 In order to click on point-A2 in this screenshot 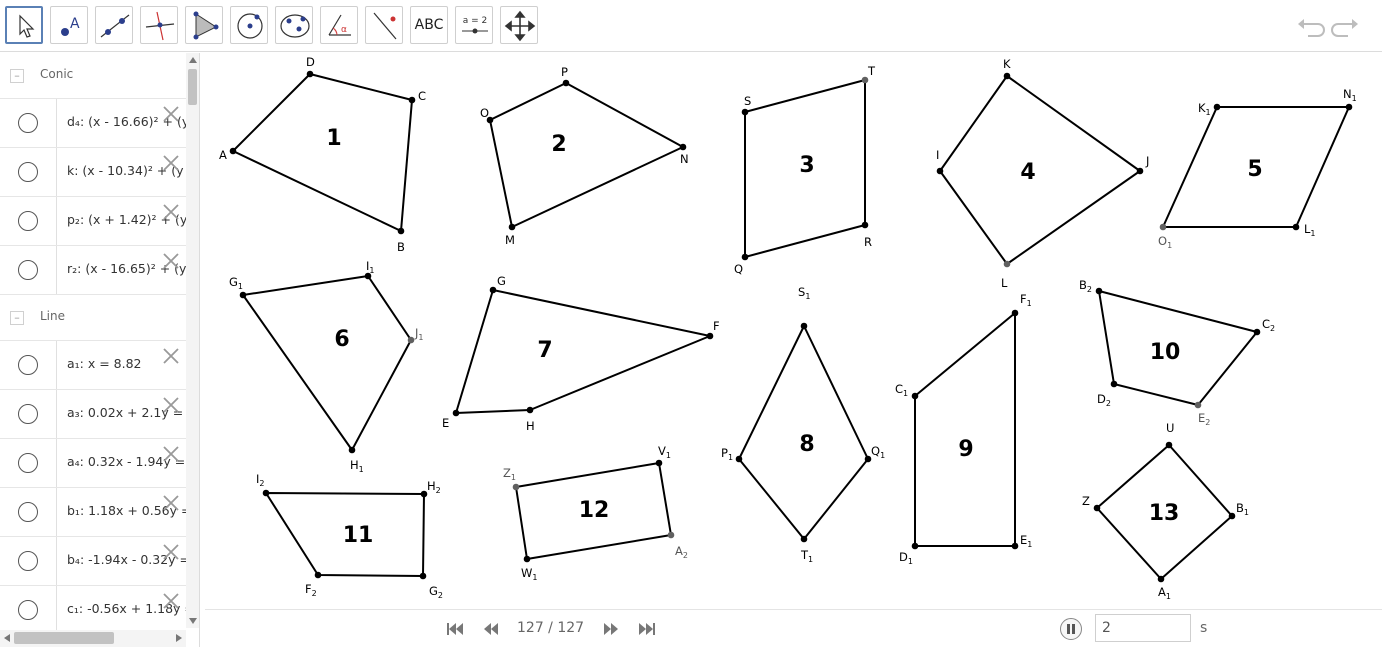, I will do `click(671, 535)`.